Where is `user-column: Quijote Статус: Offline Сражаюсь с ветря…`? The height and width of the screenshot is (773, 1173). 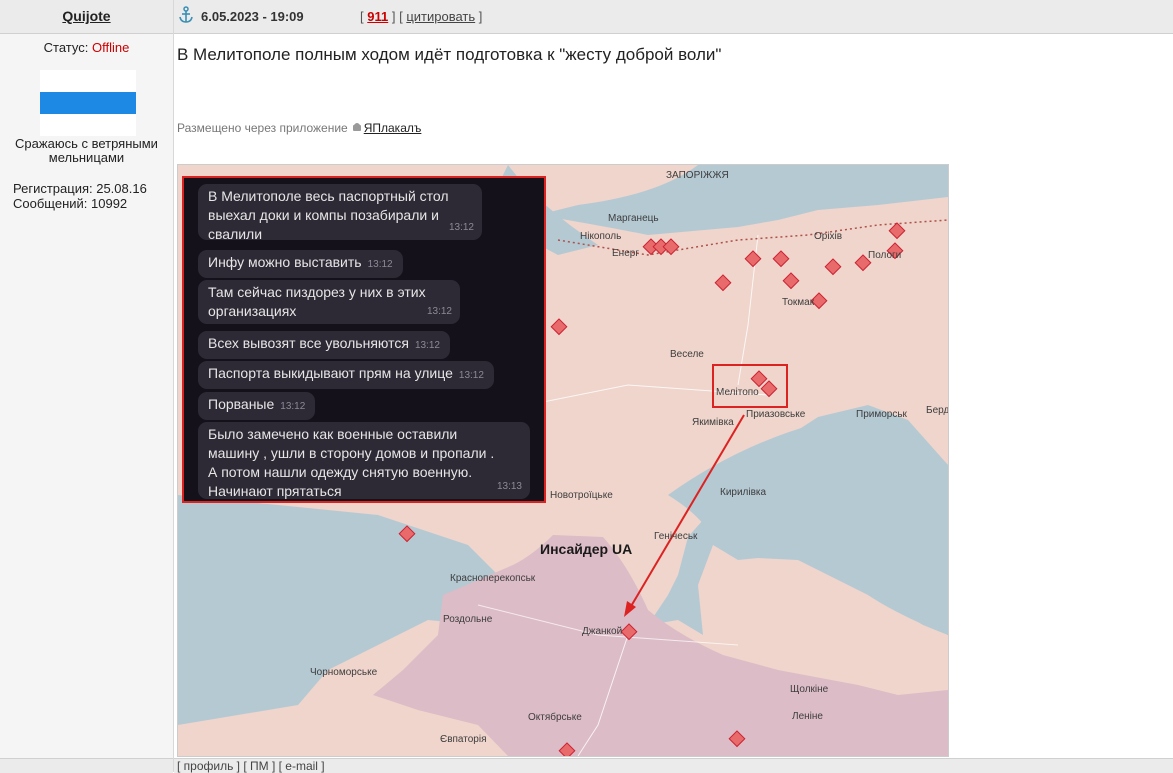 user-column: Quijote Статус: Offline Сражаюсь с ветря… is located at coordinates (87, 386).